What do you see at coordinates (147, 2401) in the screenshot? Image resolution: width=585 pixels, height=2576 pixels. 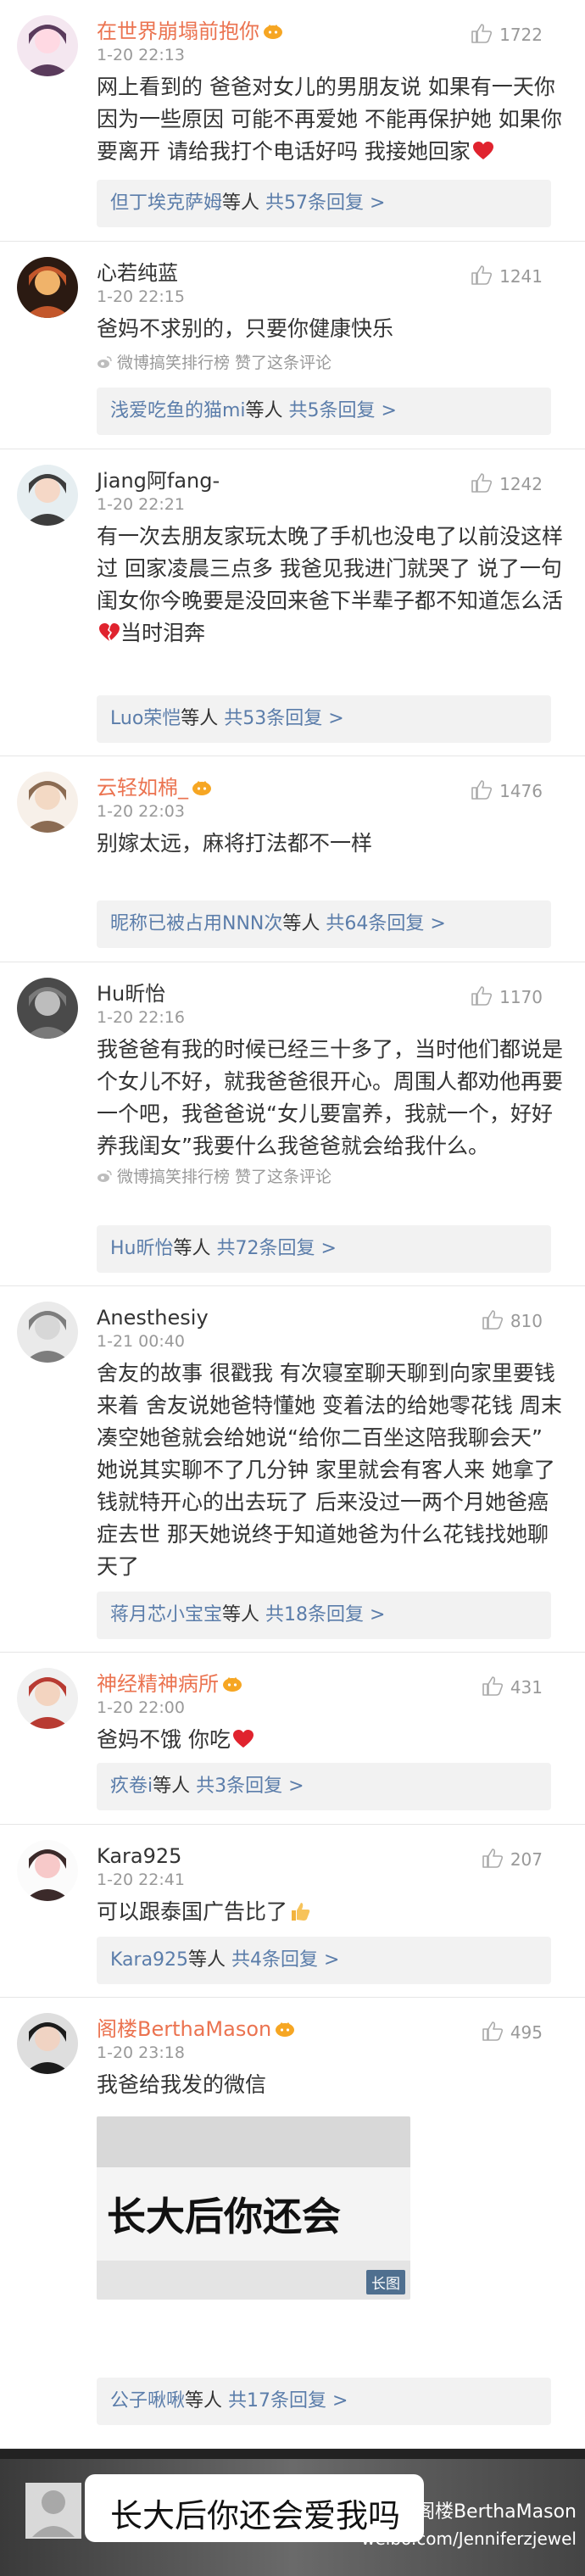 I see `reply-user: 公子啾啾` at bounding box center [147, 2401].